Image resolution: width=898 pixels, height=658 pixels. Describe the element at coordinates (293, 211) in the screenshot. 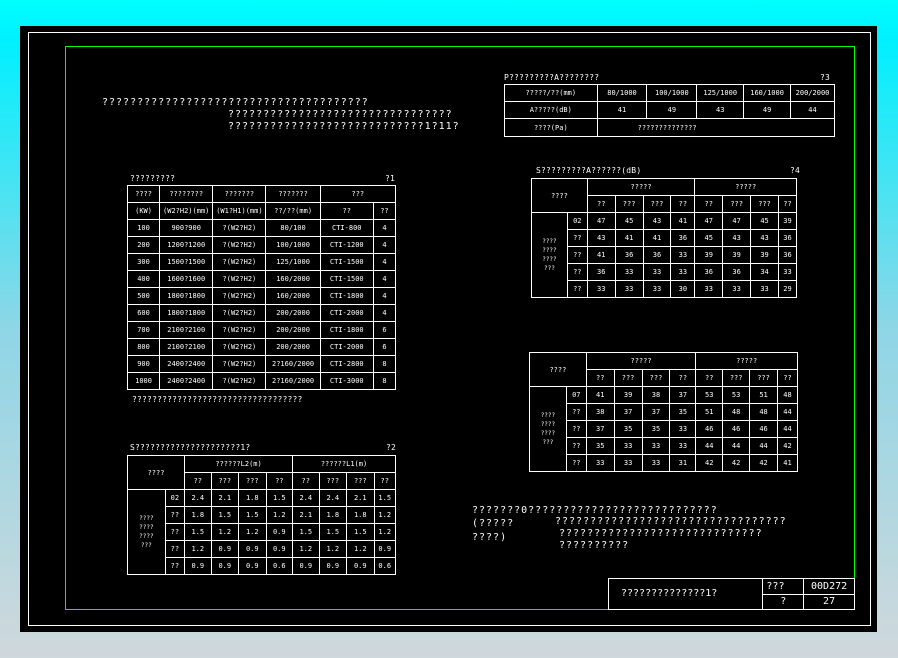

I see `t1-h-mm: ??/??(mm)` at that location.